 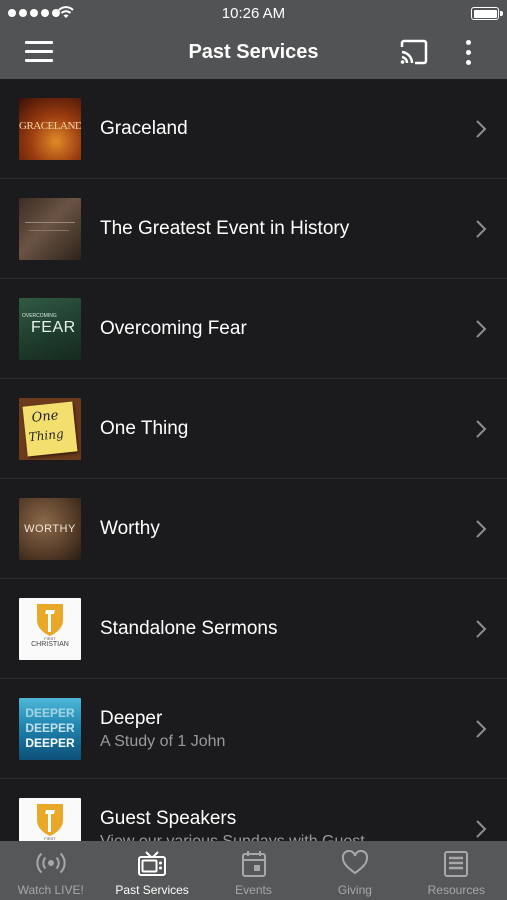 I want to click on graceland-thumbnail: GRACELAND, so click(x=50, y=129).